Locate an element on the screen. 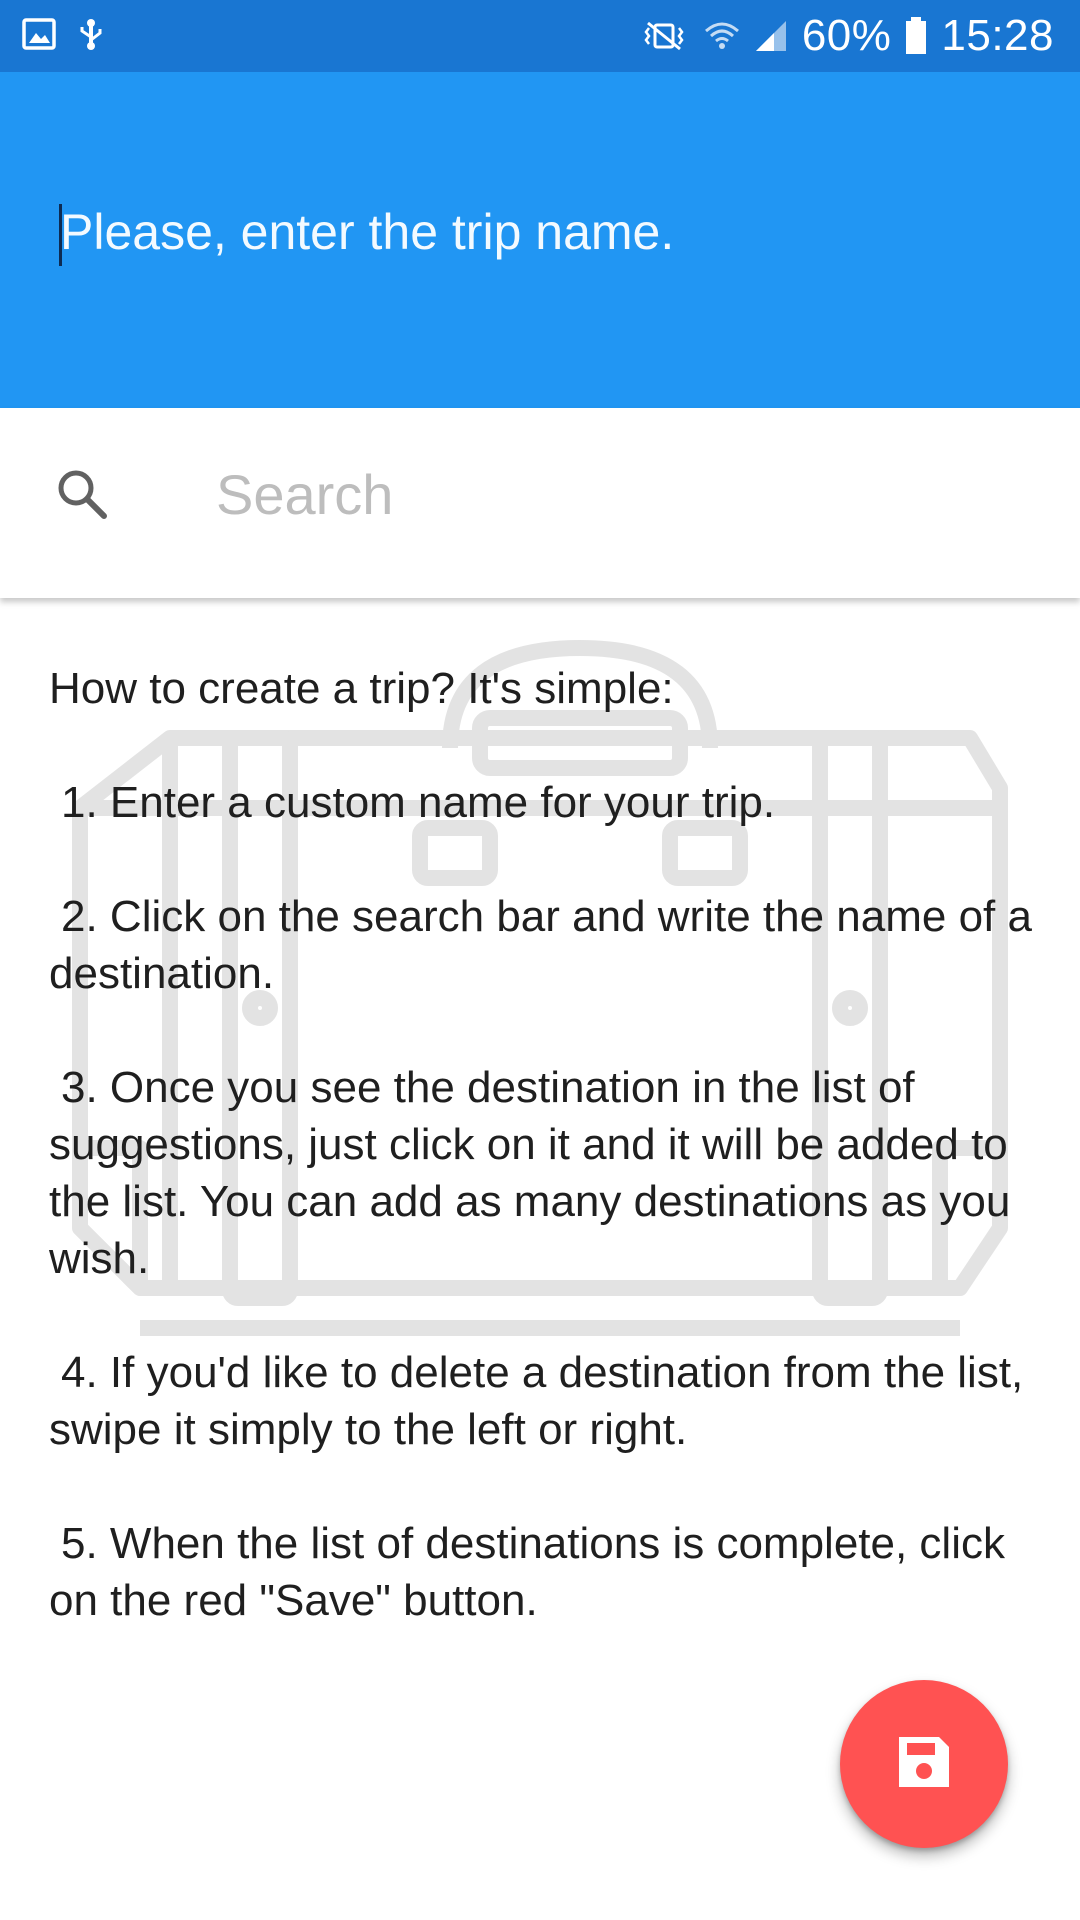 Image resolution: width=1080 pixels, height=1920 pixels. save-button is located at coordinates (924, 1764).